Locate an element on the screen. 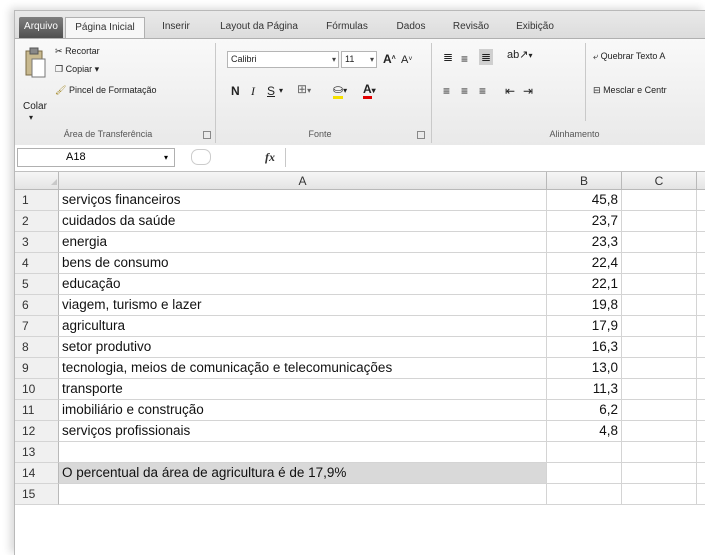  cell-b: 11,3 is located at coordinates (584, 389).